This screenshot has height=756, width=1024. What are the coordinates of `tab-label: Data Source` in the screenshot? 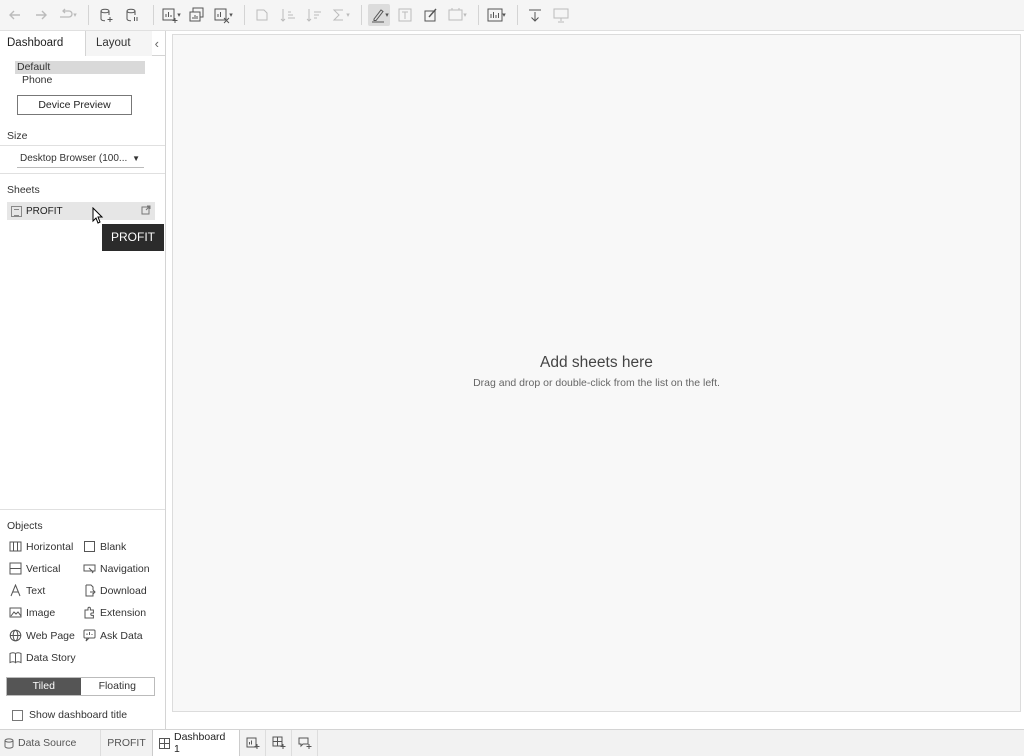 It's located at (47, 743).